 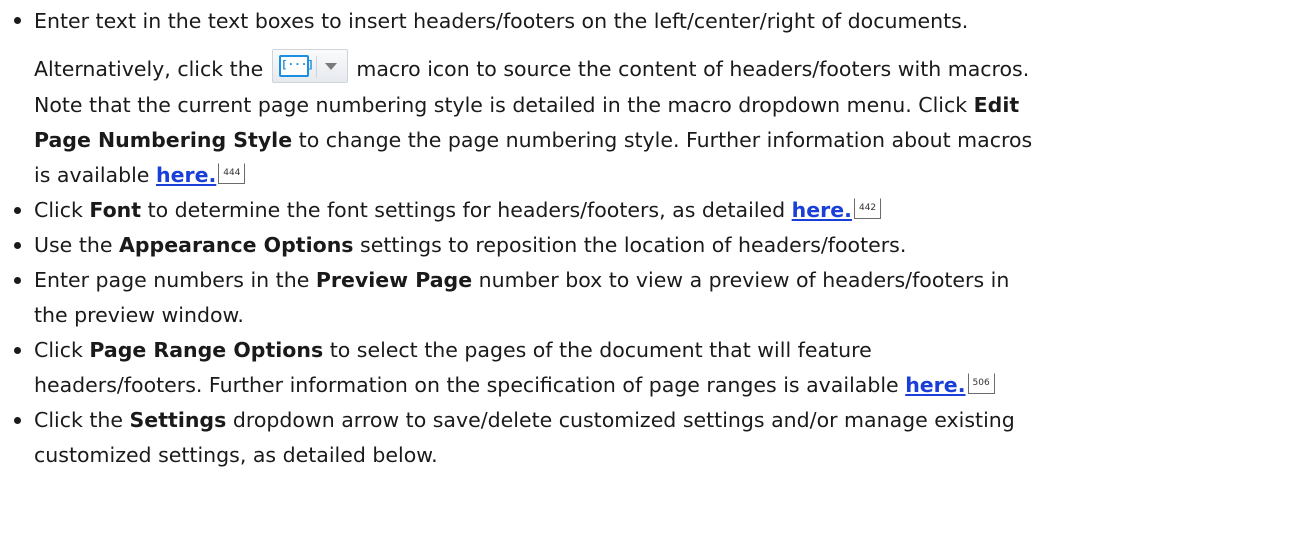 What do you see at coordinates (296, 66) in the screenshot?
I see `macro-icon: [···]` at bounding box center [296, 66].